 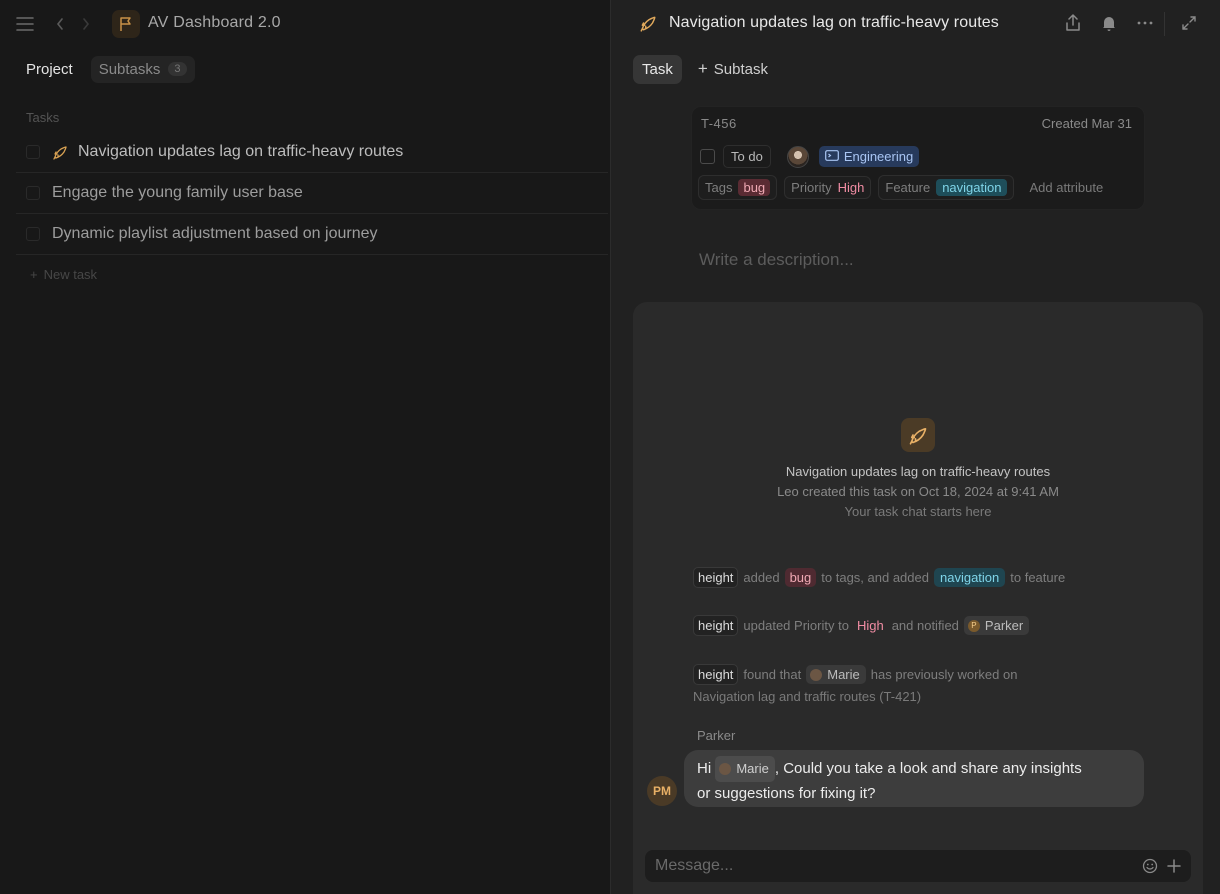 What do you see at coordinates (707, 156) in the screenshot?
I see `status-checkbox` at bounding box center [707, 156].